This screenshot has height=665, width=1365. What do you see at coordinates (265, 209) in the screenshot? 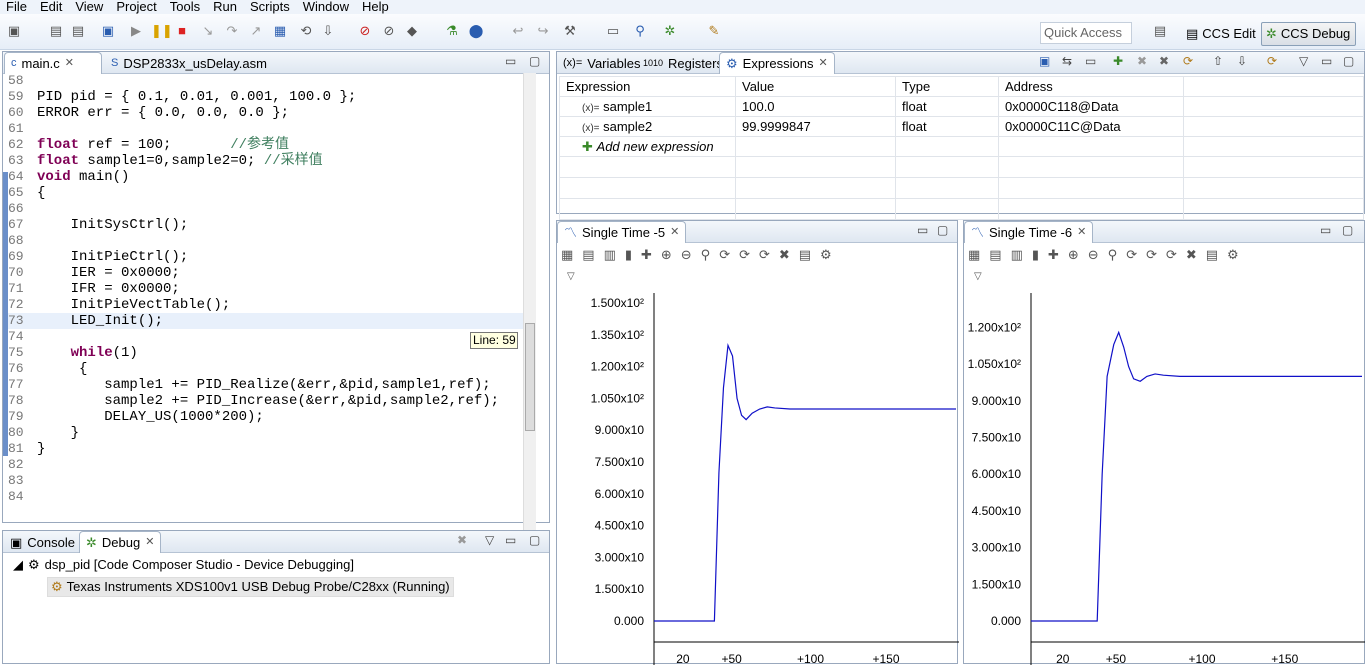
I see `code-line: 66` at bounding box center [265, 209].